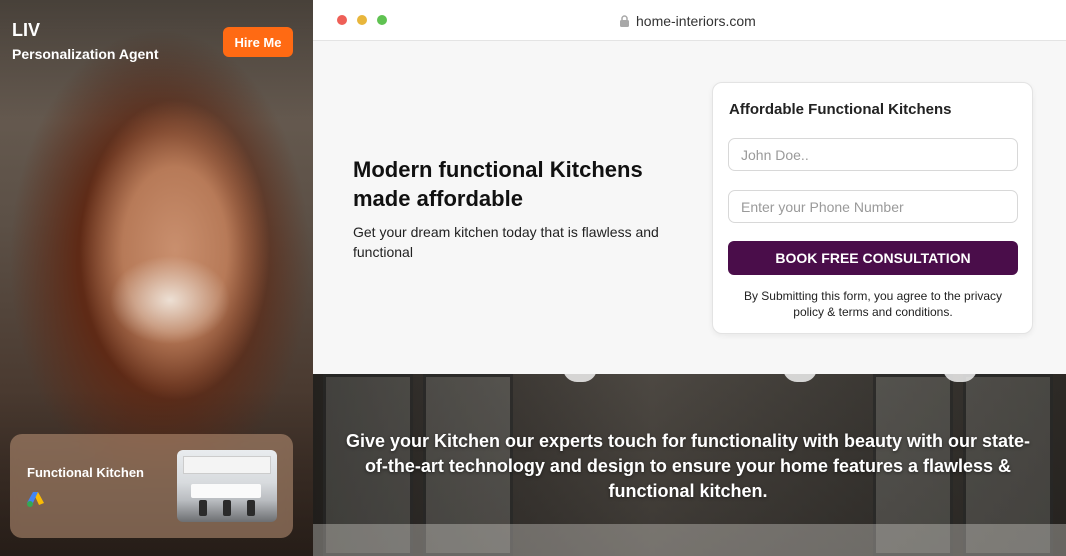  What do you see at coordinates (227, 486) in the screenshot?
I see `kitchen-thumbnail` at bounding box center [227, 486].